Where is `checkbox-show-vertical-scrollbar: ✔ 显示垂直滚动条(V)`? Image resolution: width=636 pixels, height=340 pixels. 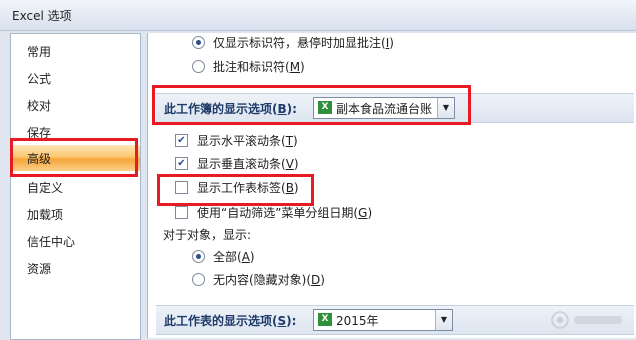 checkbox-show-vertical-scrollbar: ✔ 显示垂直滚动条(V) is located at coordinates (237, 164).